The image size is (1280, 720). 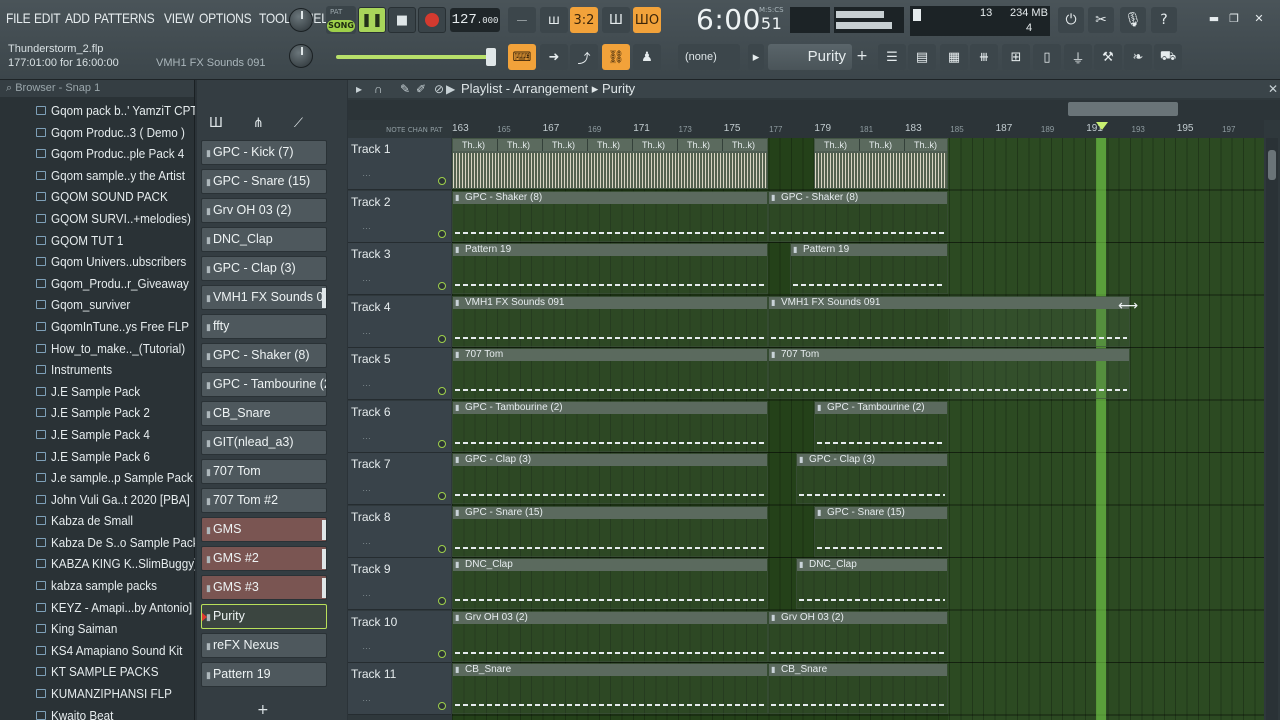 What do you see at coordinates (264, 500) in the screenshot?
I see `channel-button: ▮ 707 Tom #2` at bounding box center [264, 500].